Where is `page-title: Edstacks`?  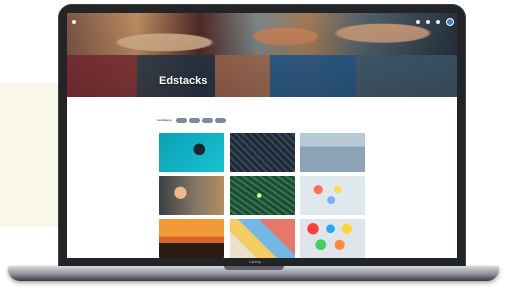
page-title: Edstacks is located at coordinates (183, 81).